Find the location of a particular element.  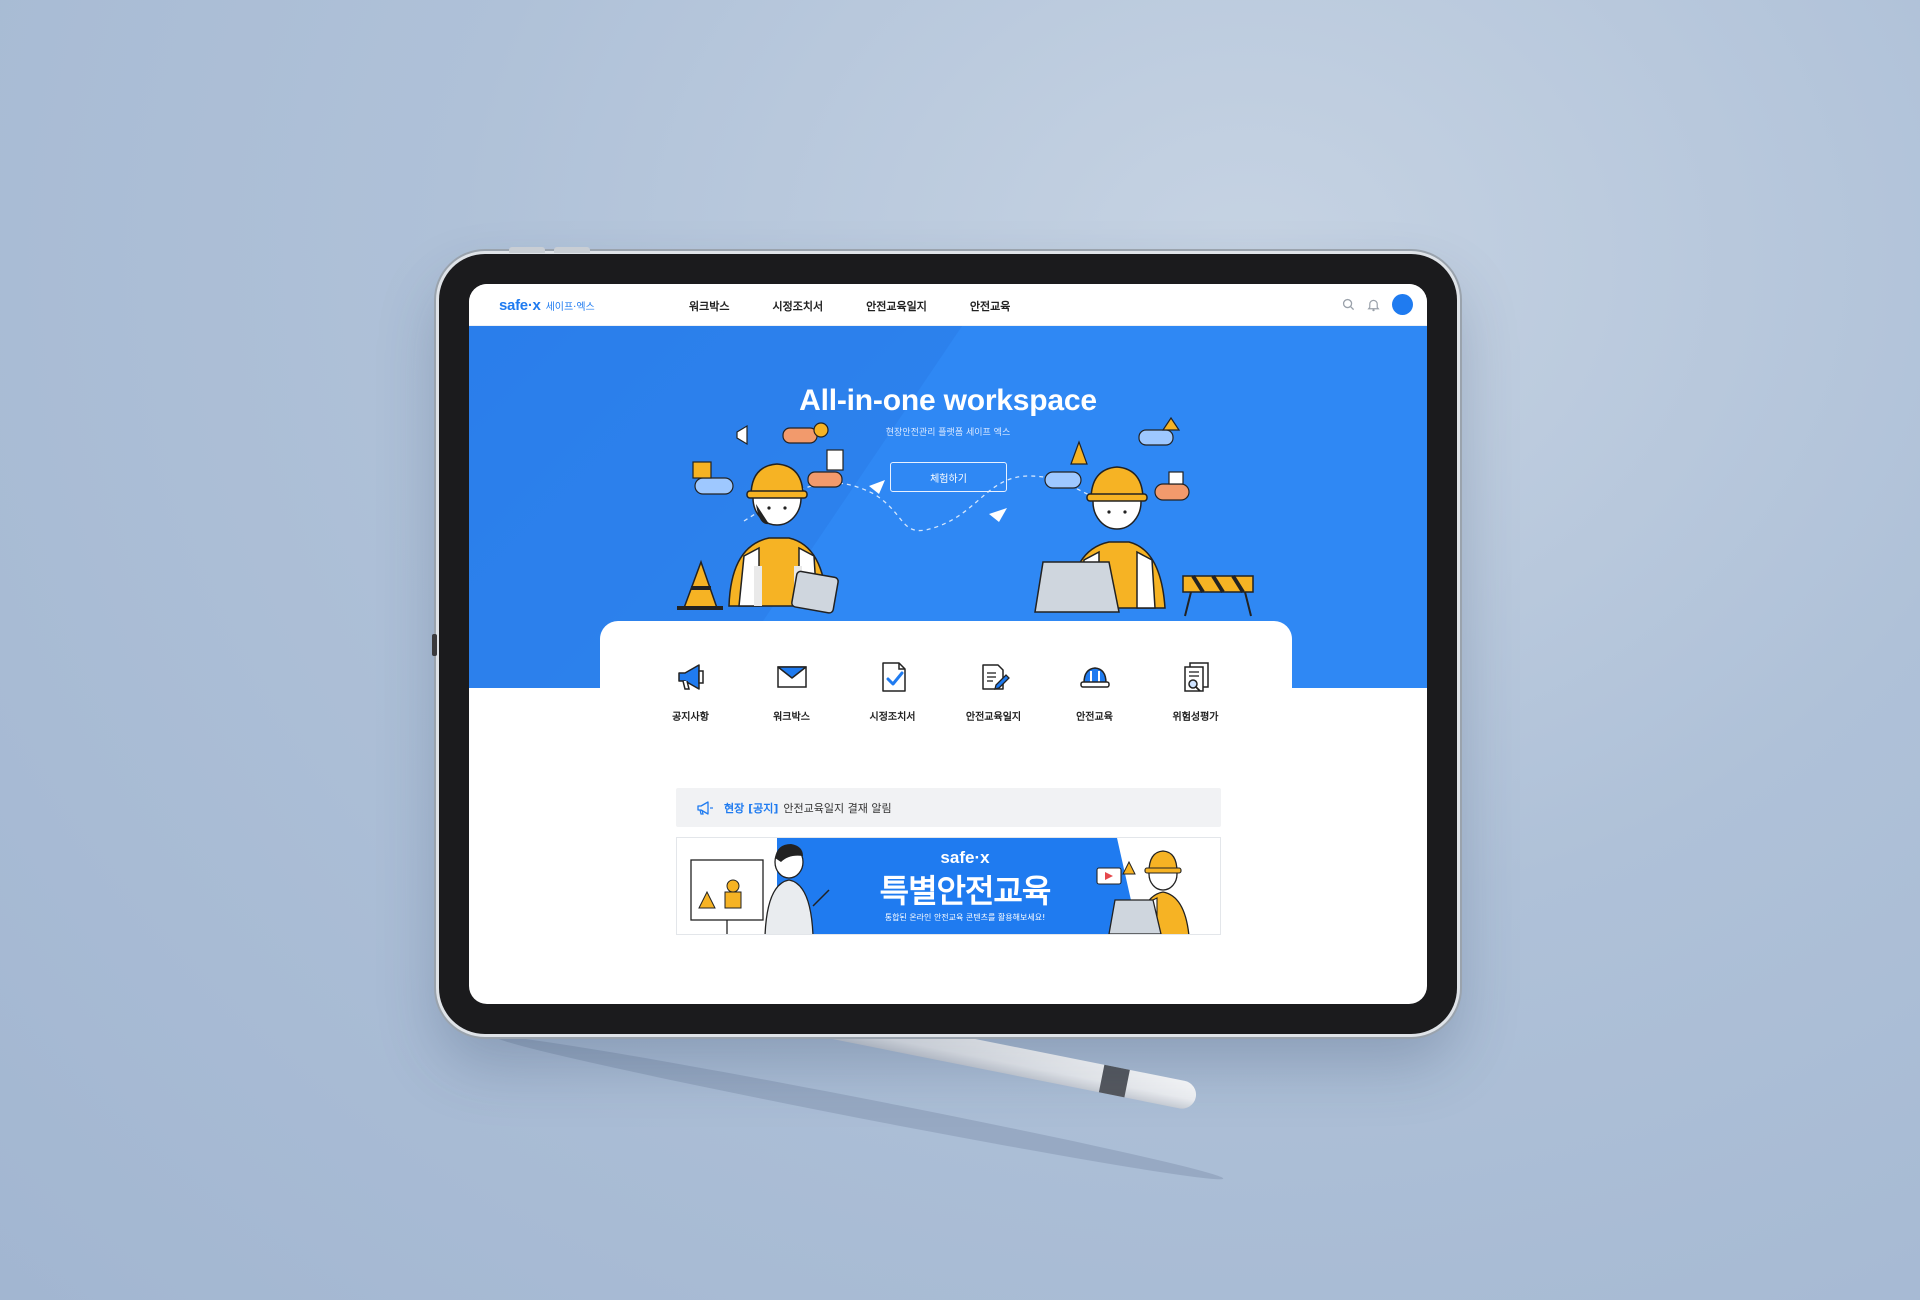

traffic-cone-left is located at coordinates (700, 584).